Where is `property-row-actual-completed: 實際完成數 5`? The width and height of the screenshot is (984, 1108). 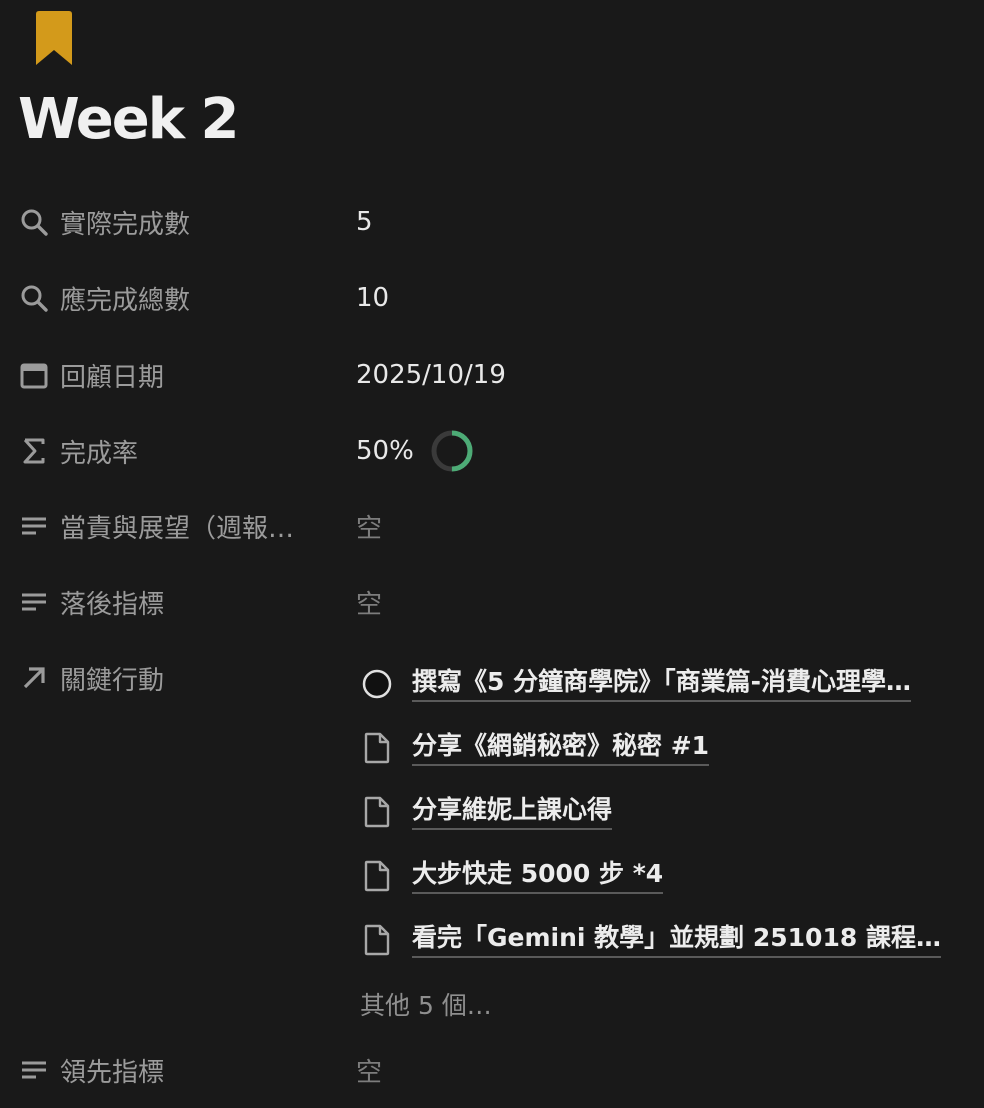
property-row-actual-completed: 實際完成數 5 is located at coordinates (492, 222).